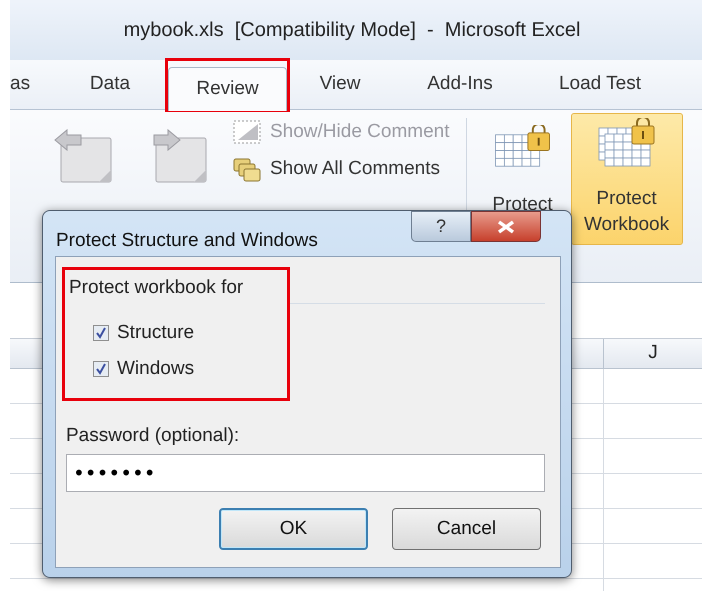 The width and height of the screenshot is (702, 591). I want to click on close-icon, so click(506, 226).